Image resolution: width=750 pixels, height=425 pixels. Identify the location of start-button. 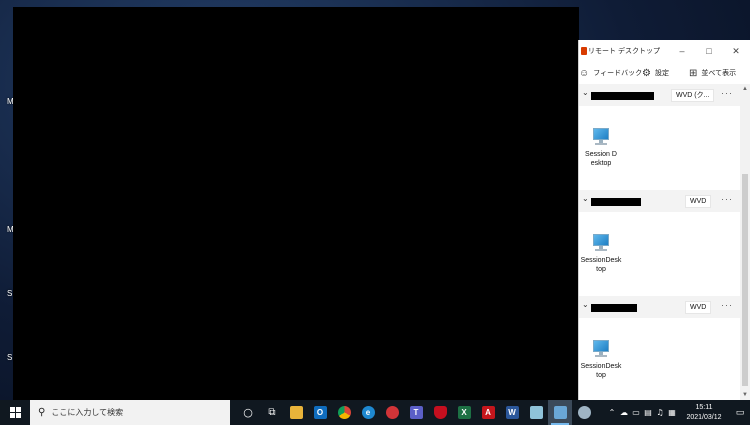
(15, 412).